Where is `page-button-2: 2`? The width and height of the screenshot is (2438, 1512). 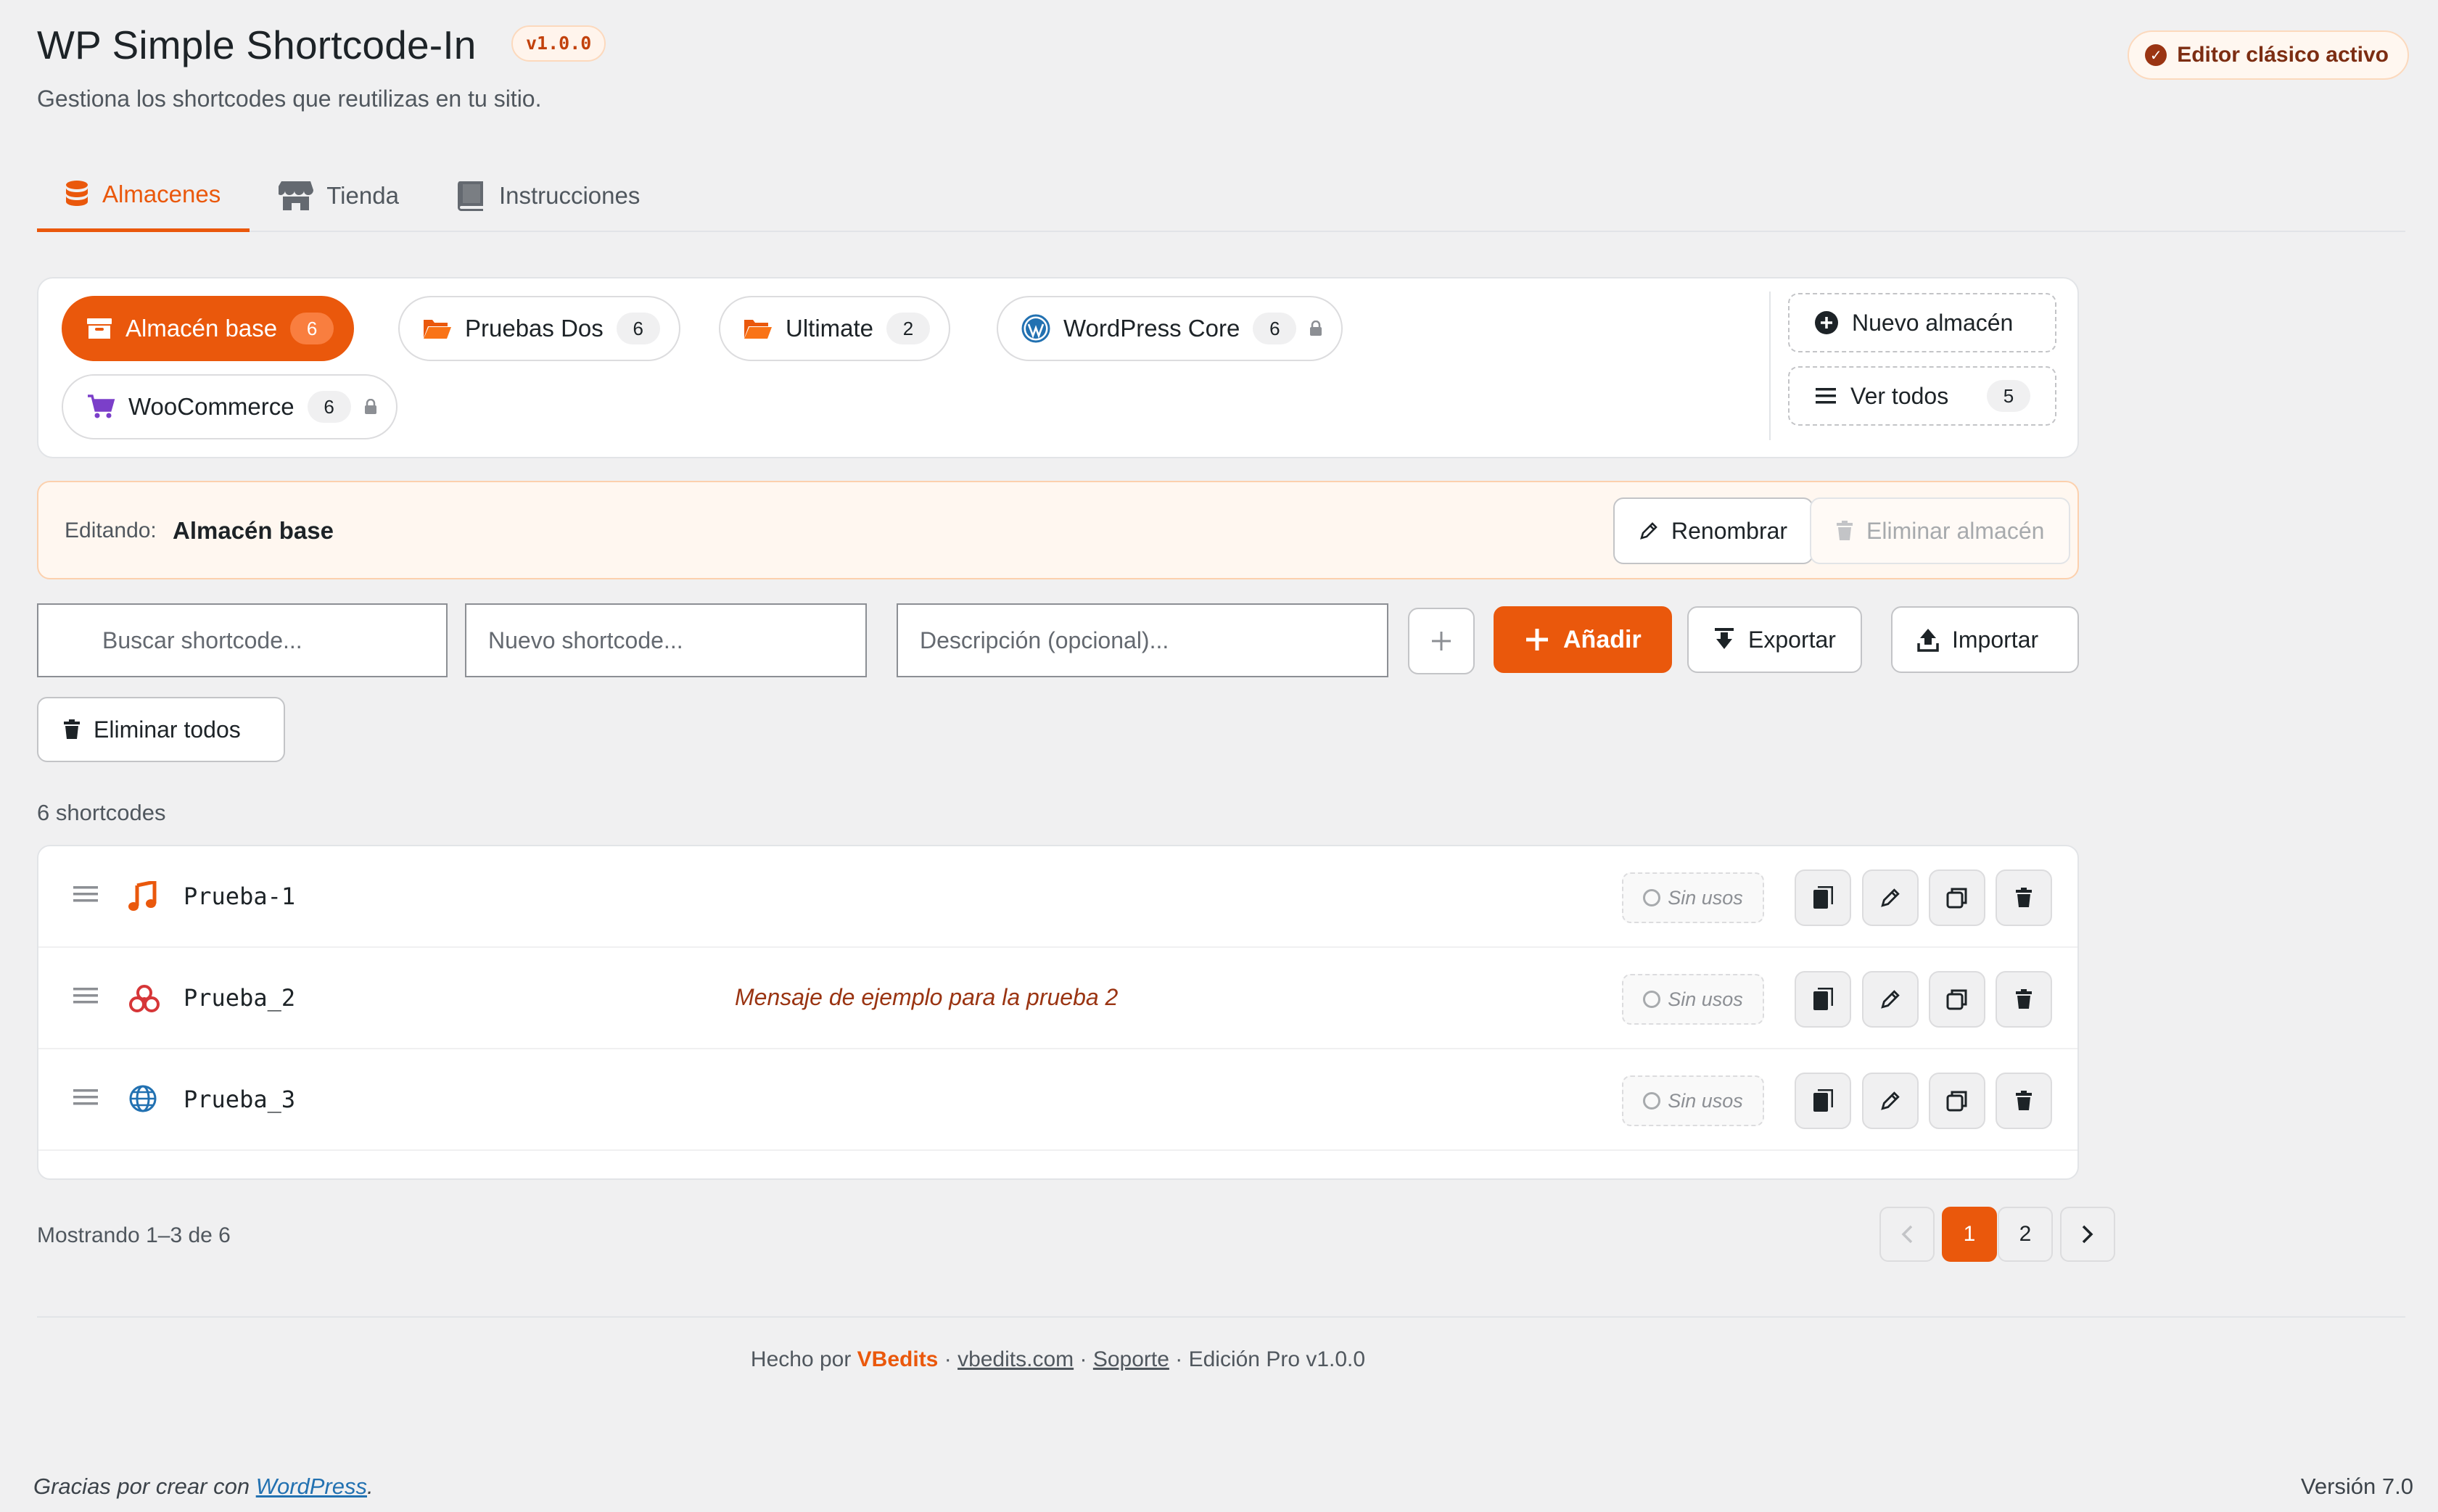
page-button-2: 2 is located at coordinates (2025, 1234).